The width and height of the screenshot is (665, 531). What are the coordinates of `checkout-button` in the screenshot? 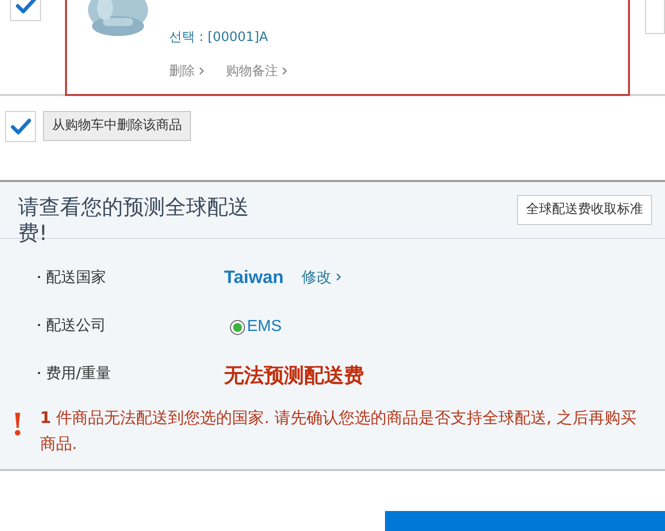 It's located at (525, 521).